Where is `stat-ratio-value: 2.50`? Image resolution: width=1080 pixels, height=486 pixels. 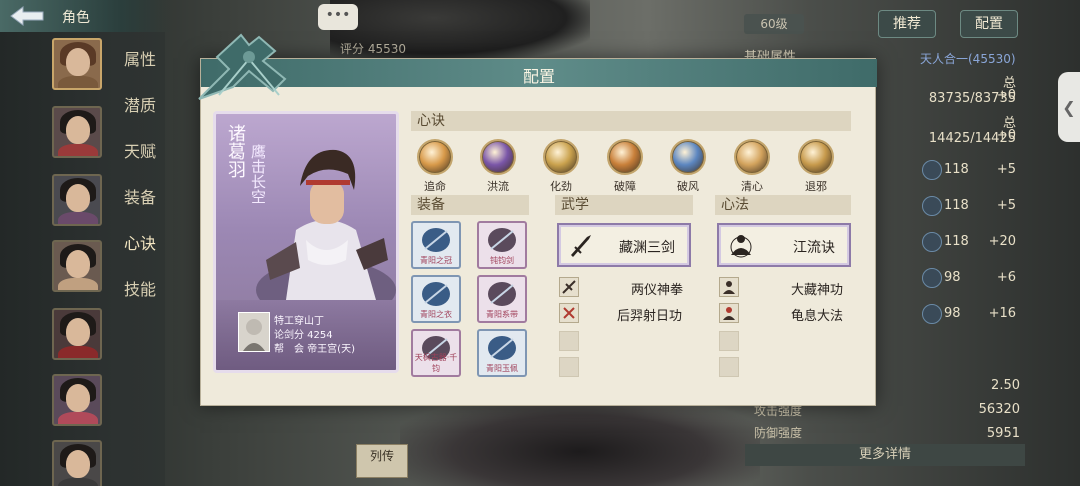 stat-ratio-value: 2.50 is located at coordinates (1005, 385).